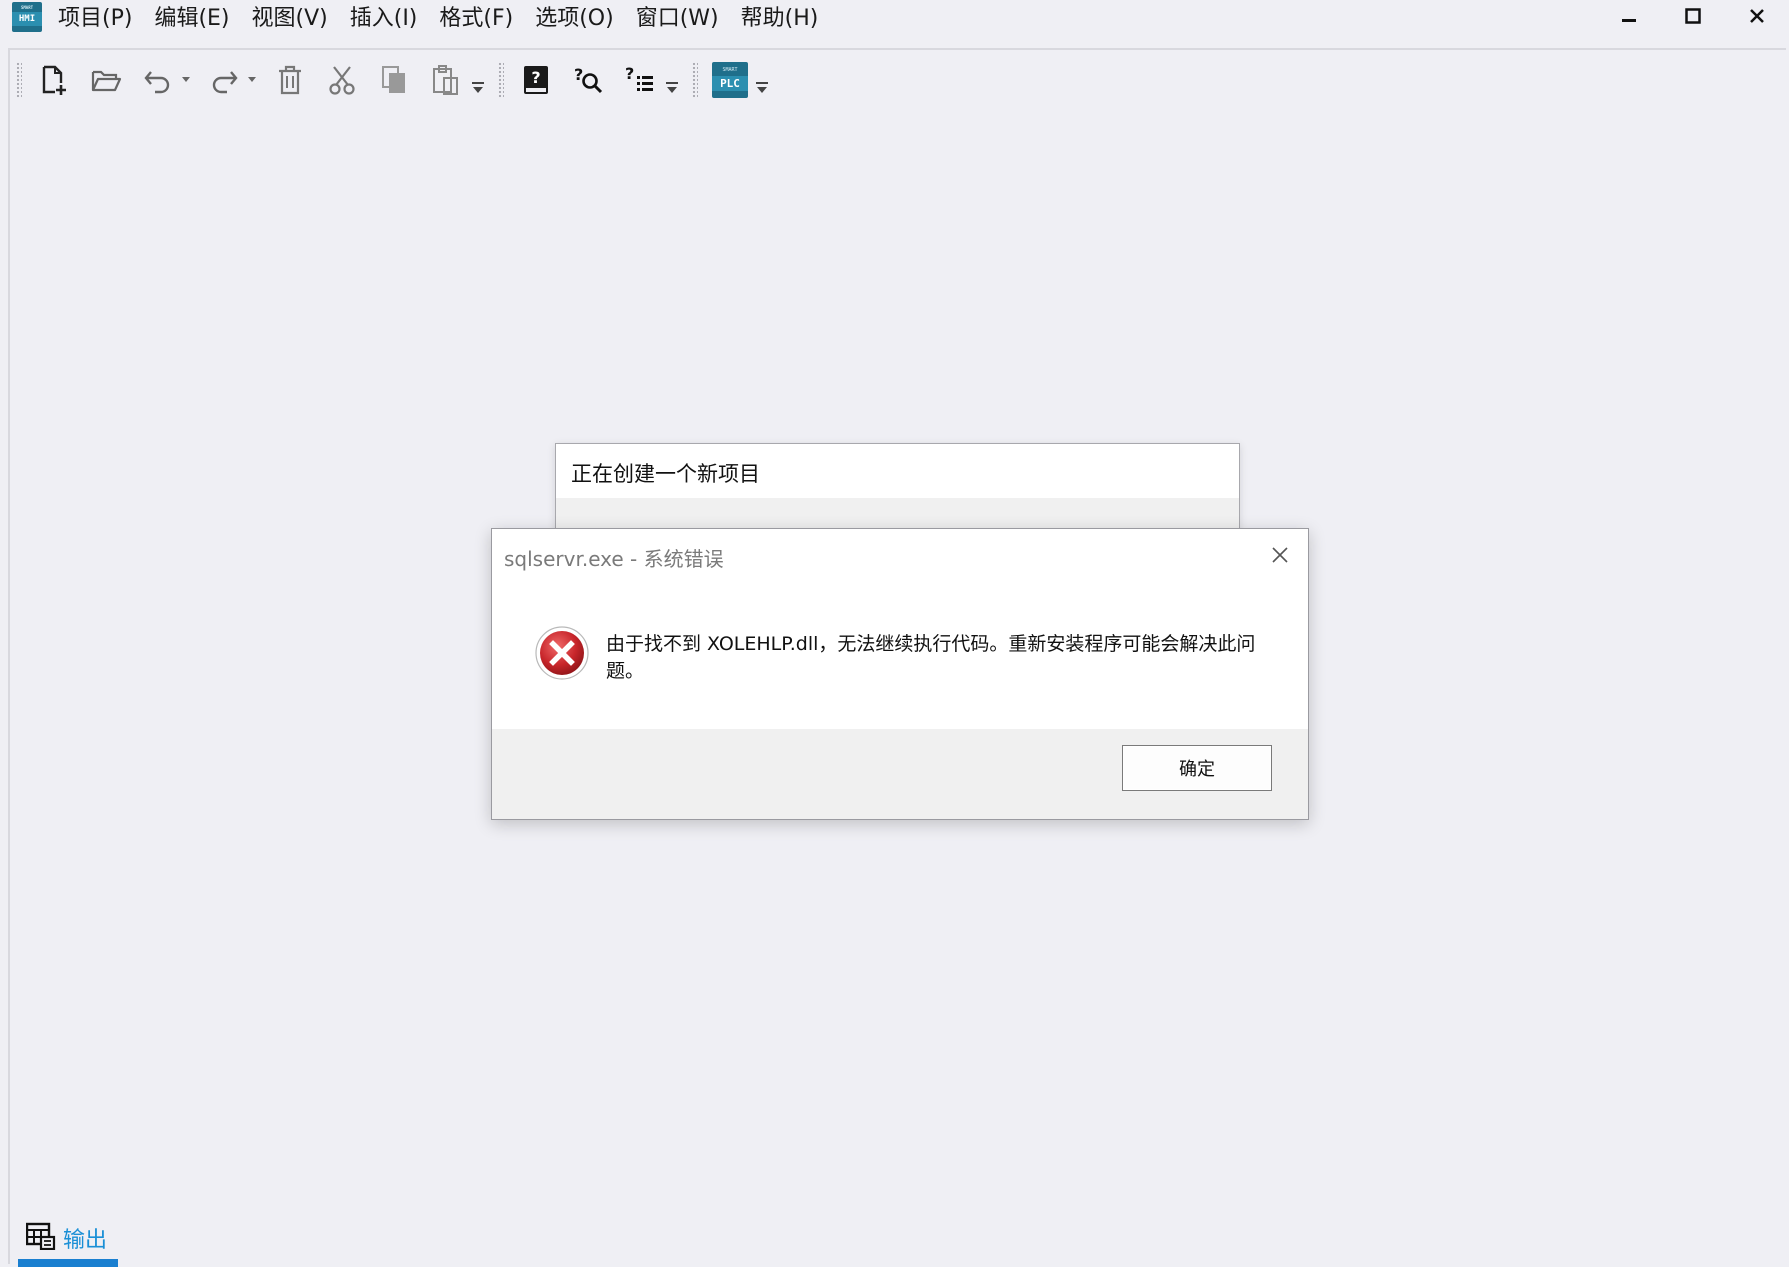 This screenshot has height=1267, width=1789. What do you see at coordinates (476, 16) in the screenshot?
I see `menu-item-format: 格式(F)` at bounding box center [476, 16].